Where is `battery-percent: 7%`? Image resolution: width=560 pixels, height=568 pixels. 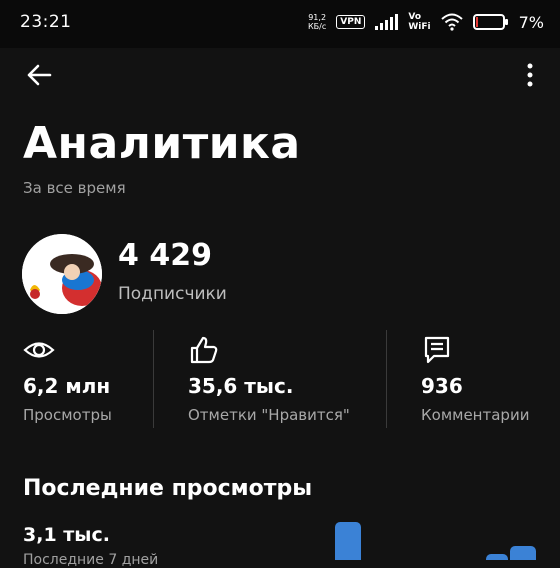
battery-percent: 7% is located at coordinates (531, 22).